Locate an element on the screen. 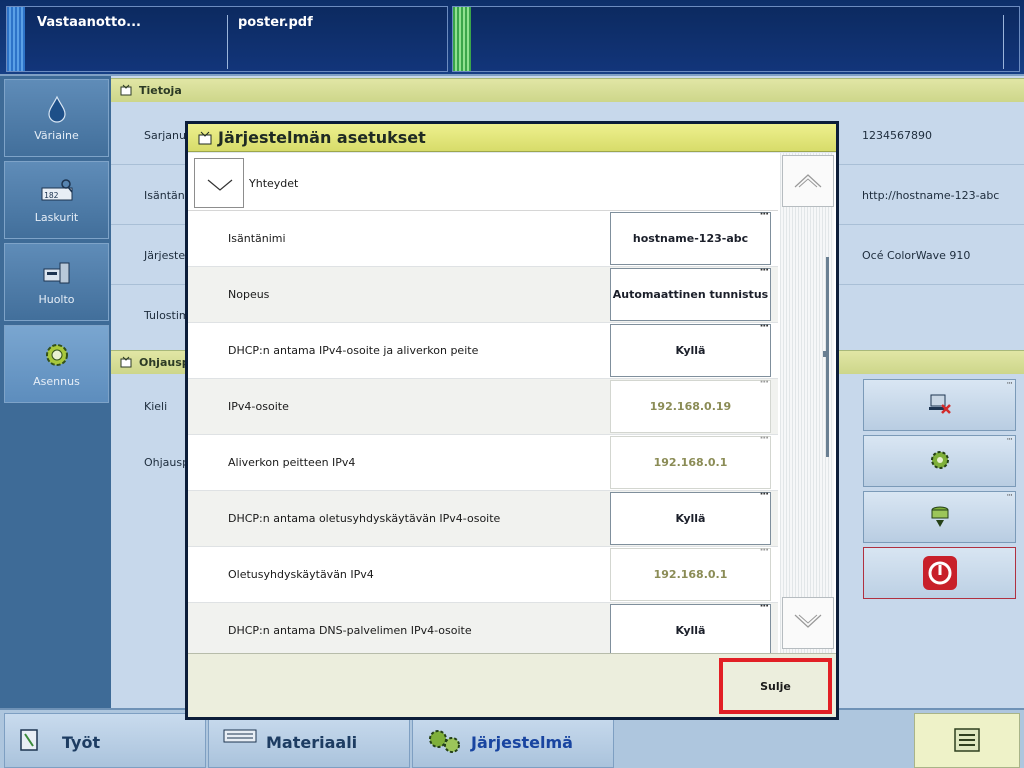 This screenshot has height=768, width=1024. sidebar: Väriaine 182 Laskurit Huolto Asennus is located at coordinates (55, 392).